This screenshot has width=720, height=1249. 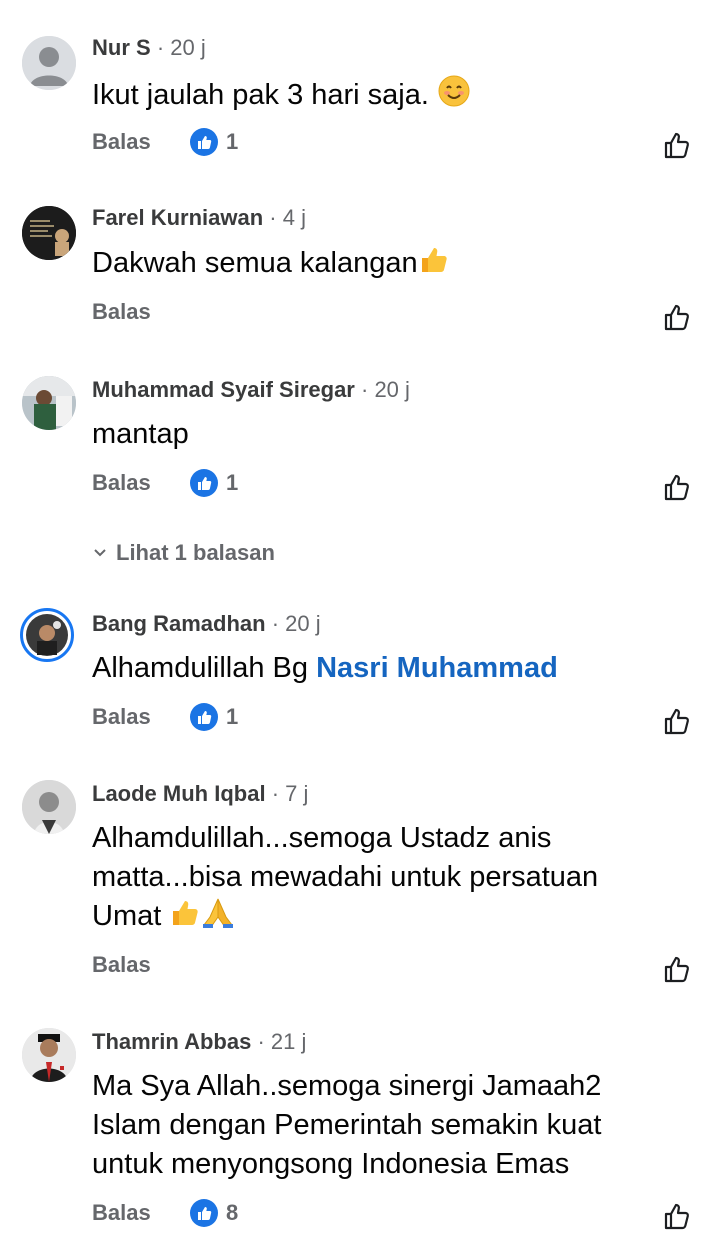 I want to click on comment-text: mantap, so click(x=140, y=434).